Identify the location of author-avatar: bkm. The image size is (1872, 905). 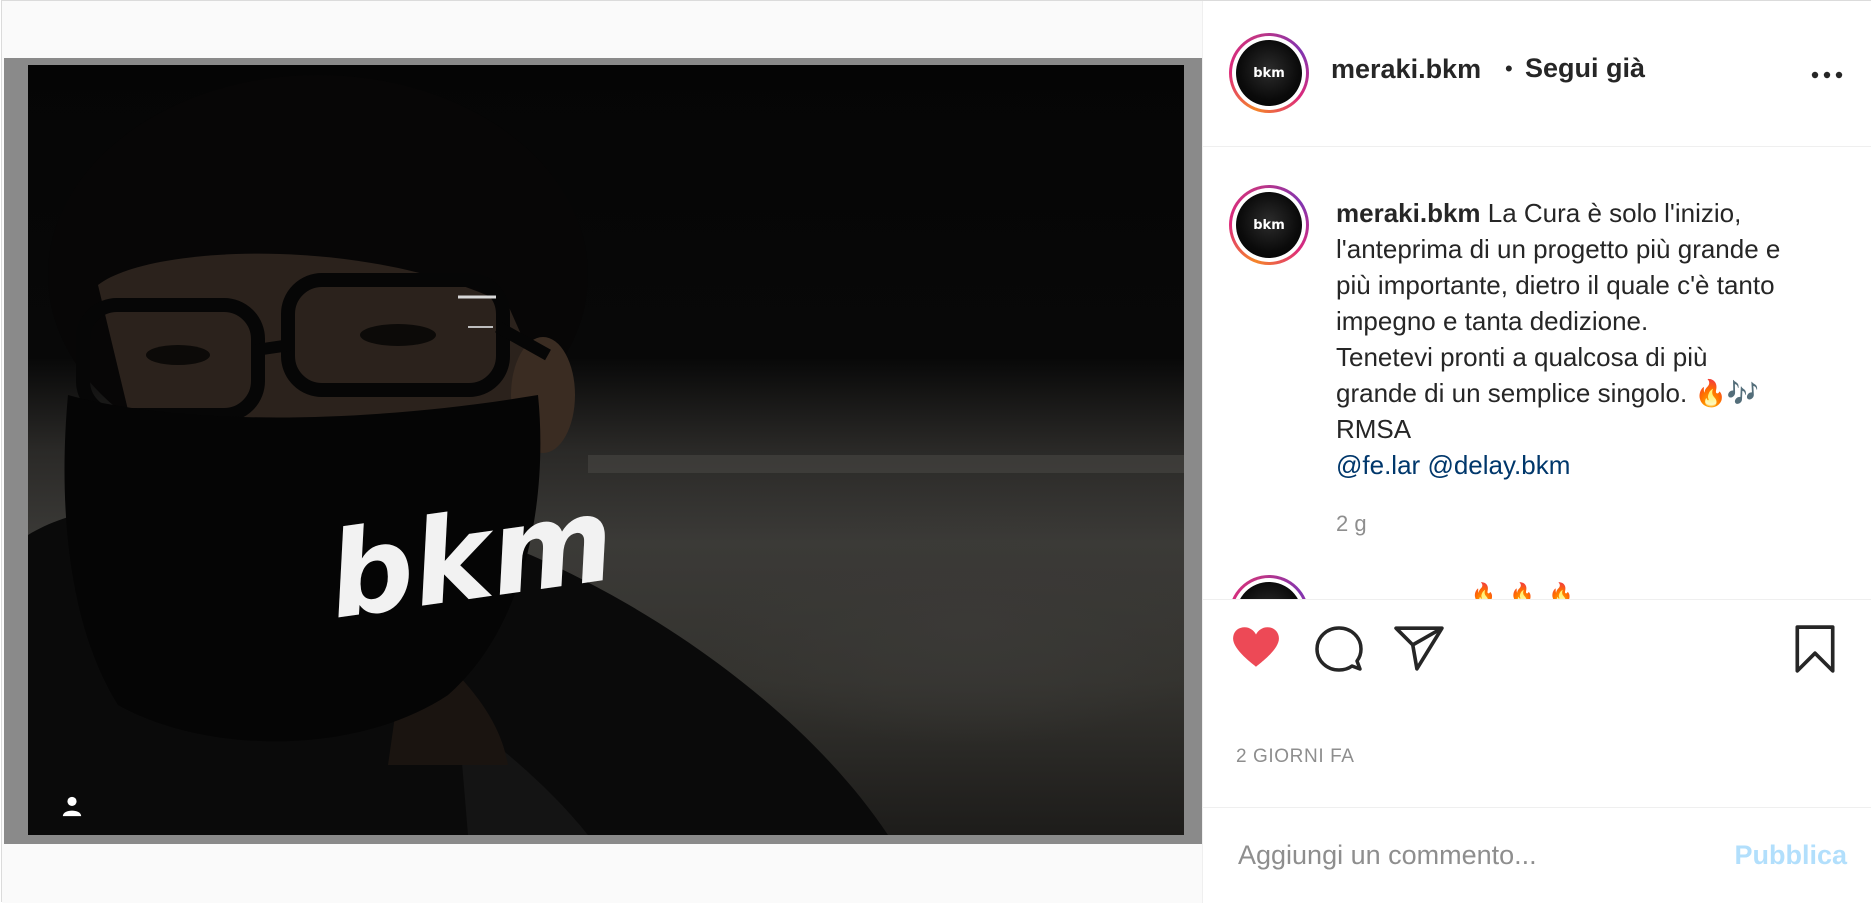
(1269, 73).